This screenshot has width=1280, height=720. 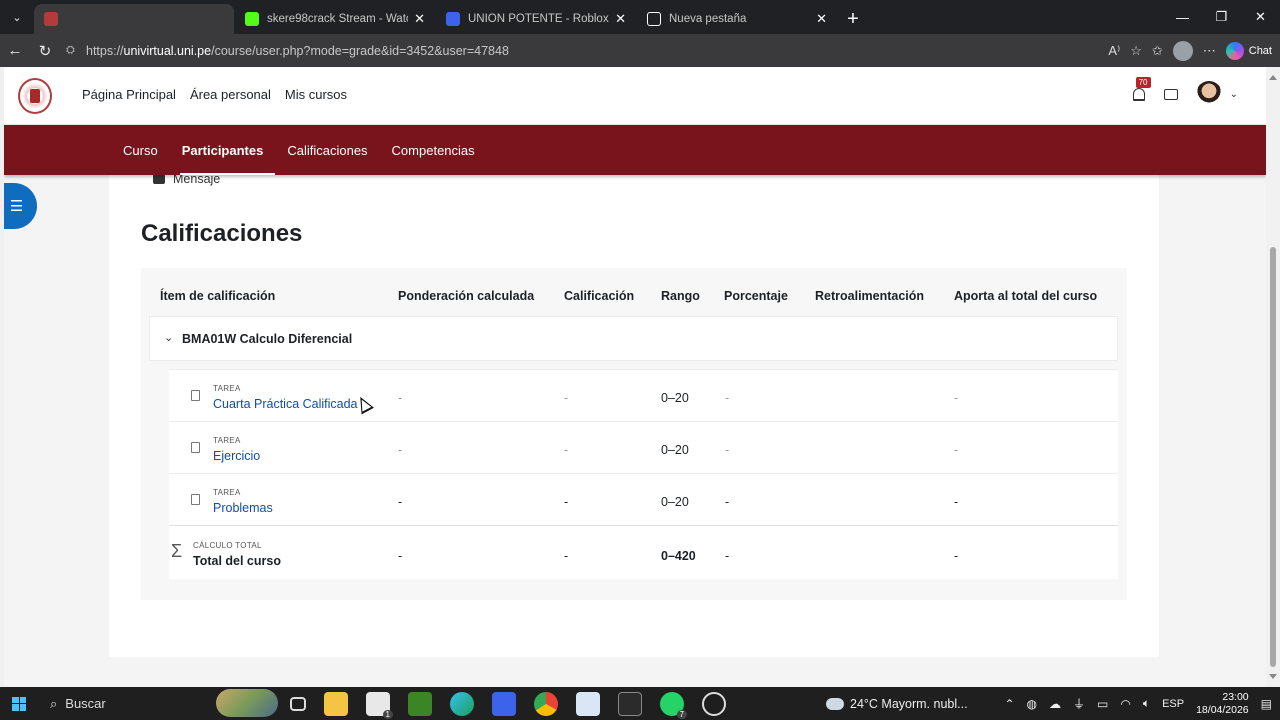 What do you see at coordinates (853, 19) in the screenshot?
I see `new-tab-plus-icon: +` at bounding box center [853, 19].